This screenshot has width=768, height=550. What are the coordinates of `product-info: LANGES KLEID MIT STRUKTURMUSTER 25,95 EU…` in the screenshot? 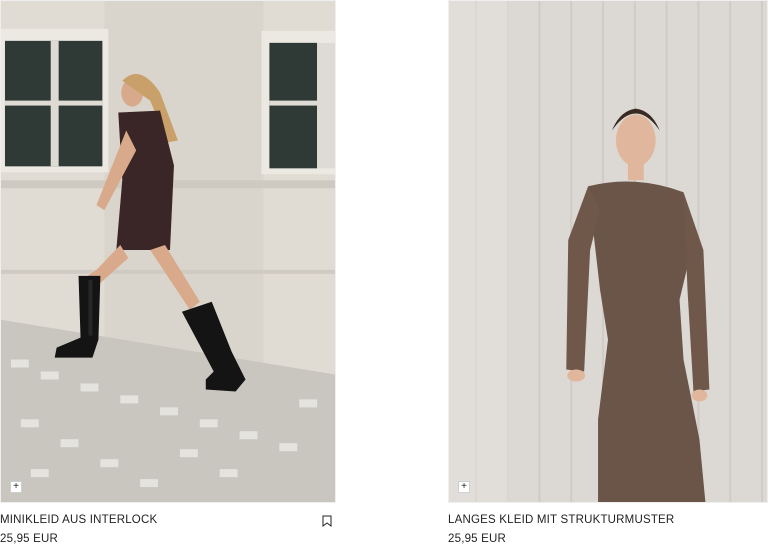 It's located at (608, 524).